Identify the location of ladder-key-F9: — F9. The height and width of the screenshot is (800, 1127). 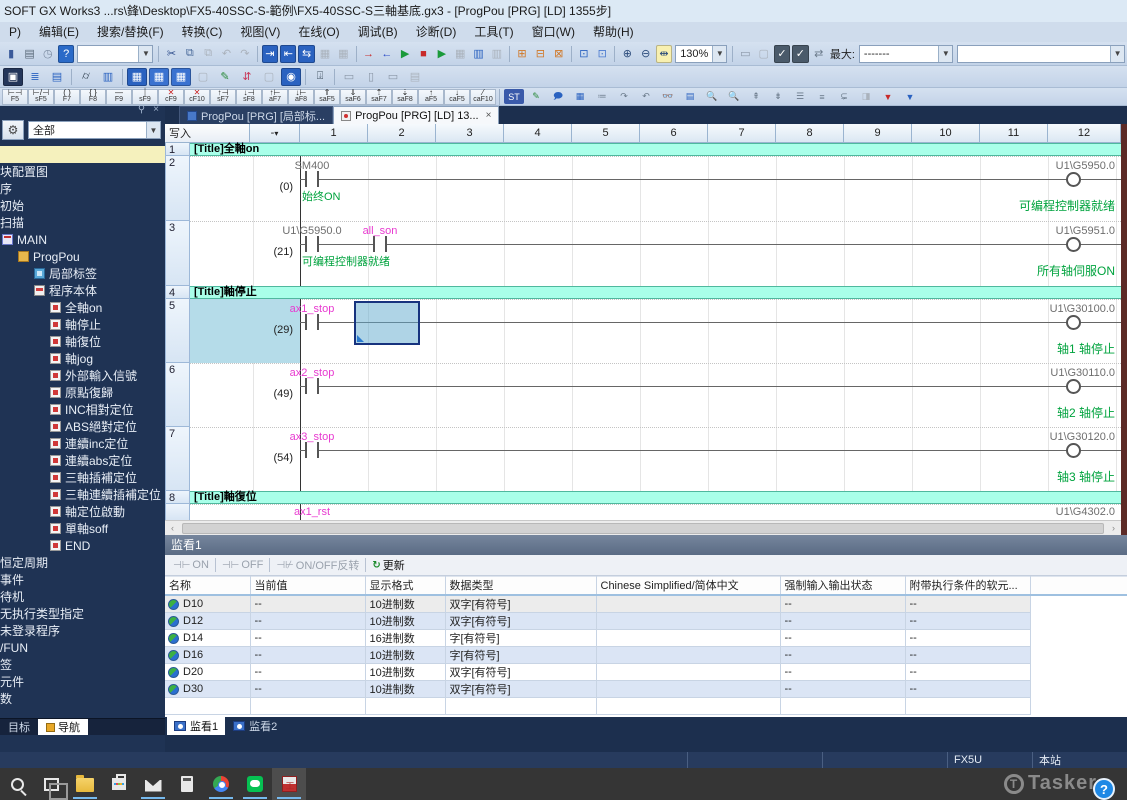
(119, 96).